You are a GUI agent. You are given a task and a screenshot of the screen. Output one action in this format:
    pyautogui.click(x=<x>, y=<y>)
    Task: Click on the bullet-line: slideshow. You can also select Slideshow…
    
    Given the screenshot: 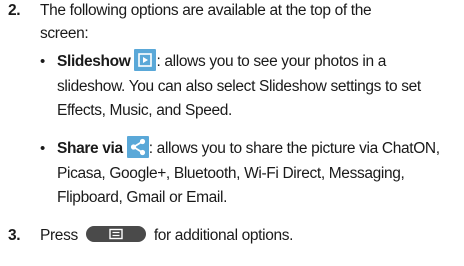 What is the action you would take?
    pyautogui.click(x=239, y=86)
    